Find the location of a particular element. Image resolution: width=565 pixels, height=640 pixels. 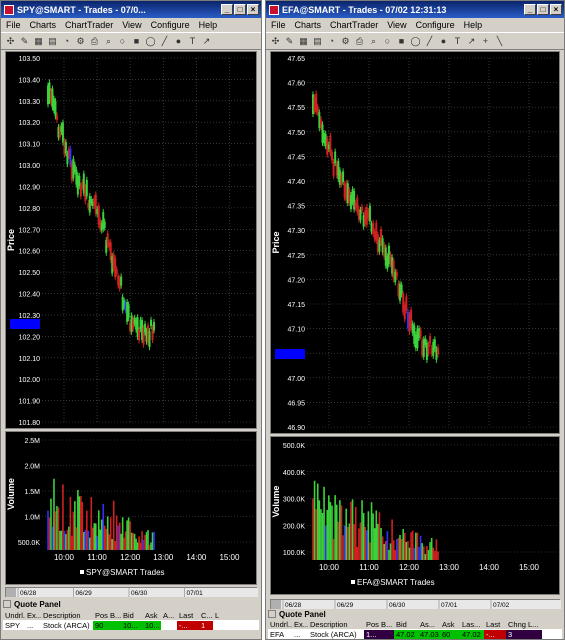

cell-symbol: SPY is located at coordinates (13, 625).